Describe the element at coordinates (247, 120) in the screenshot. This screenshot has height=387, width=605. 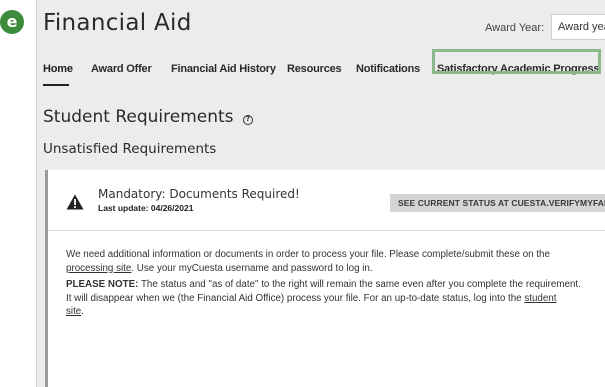
I see `help-icon: ?` at that location.